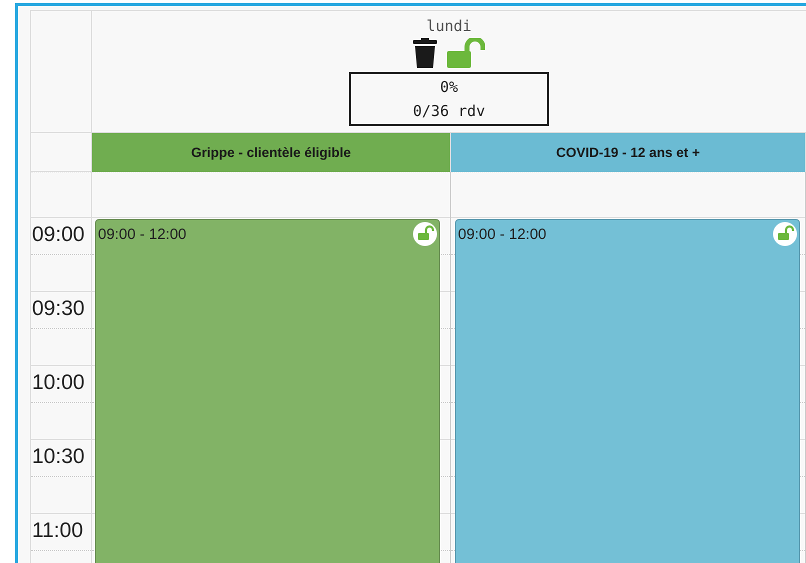 The width and height of the screenshot is (806, 563). Describe the element at coordinates (449, 26) in the screenshot. I see `day-label: lundi` at that location.